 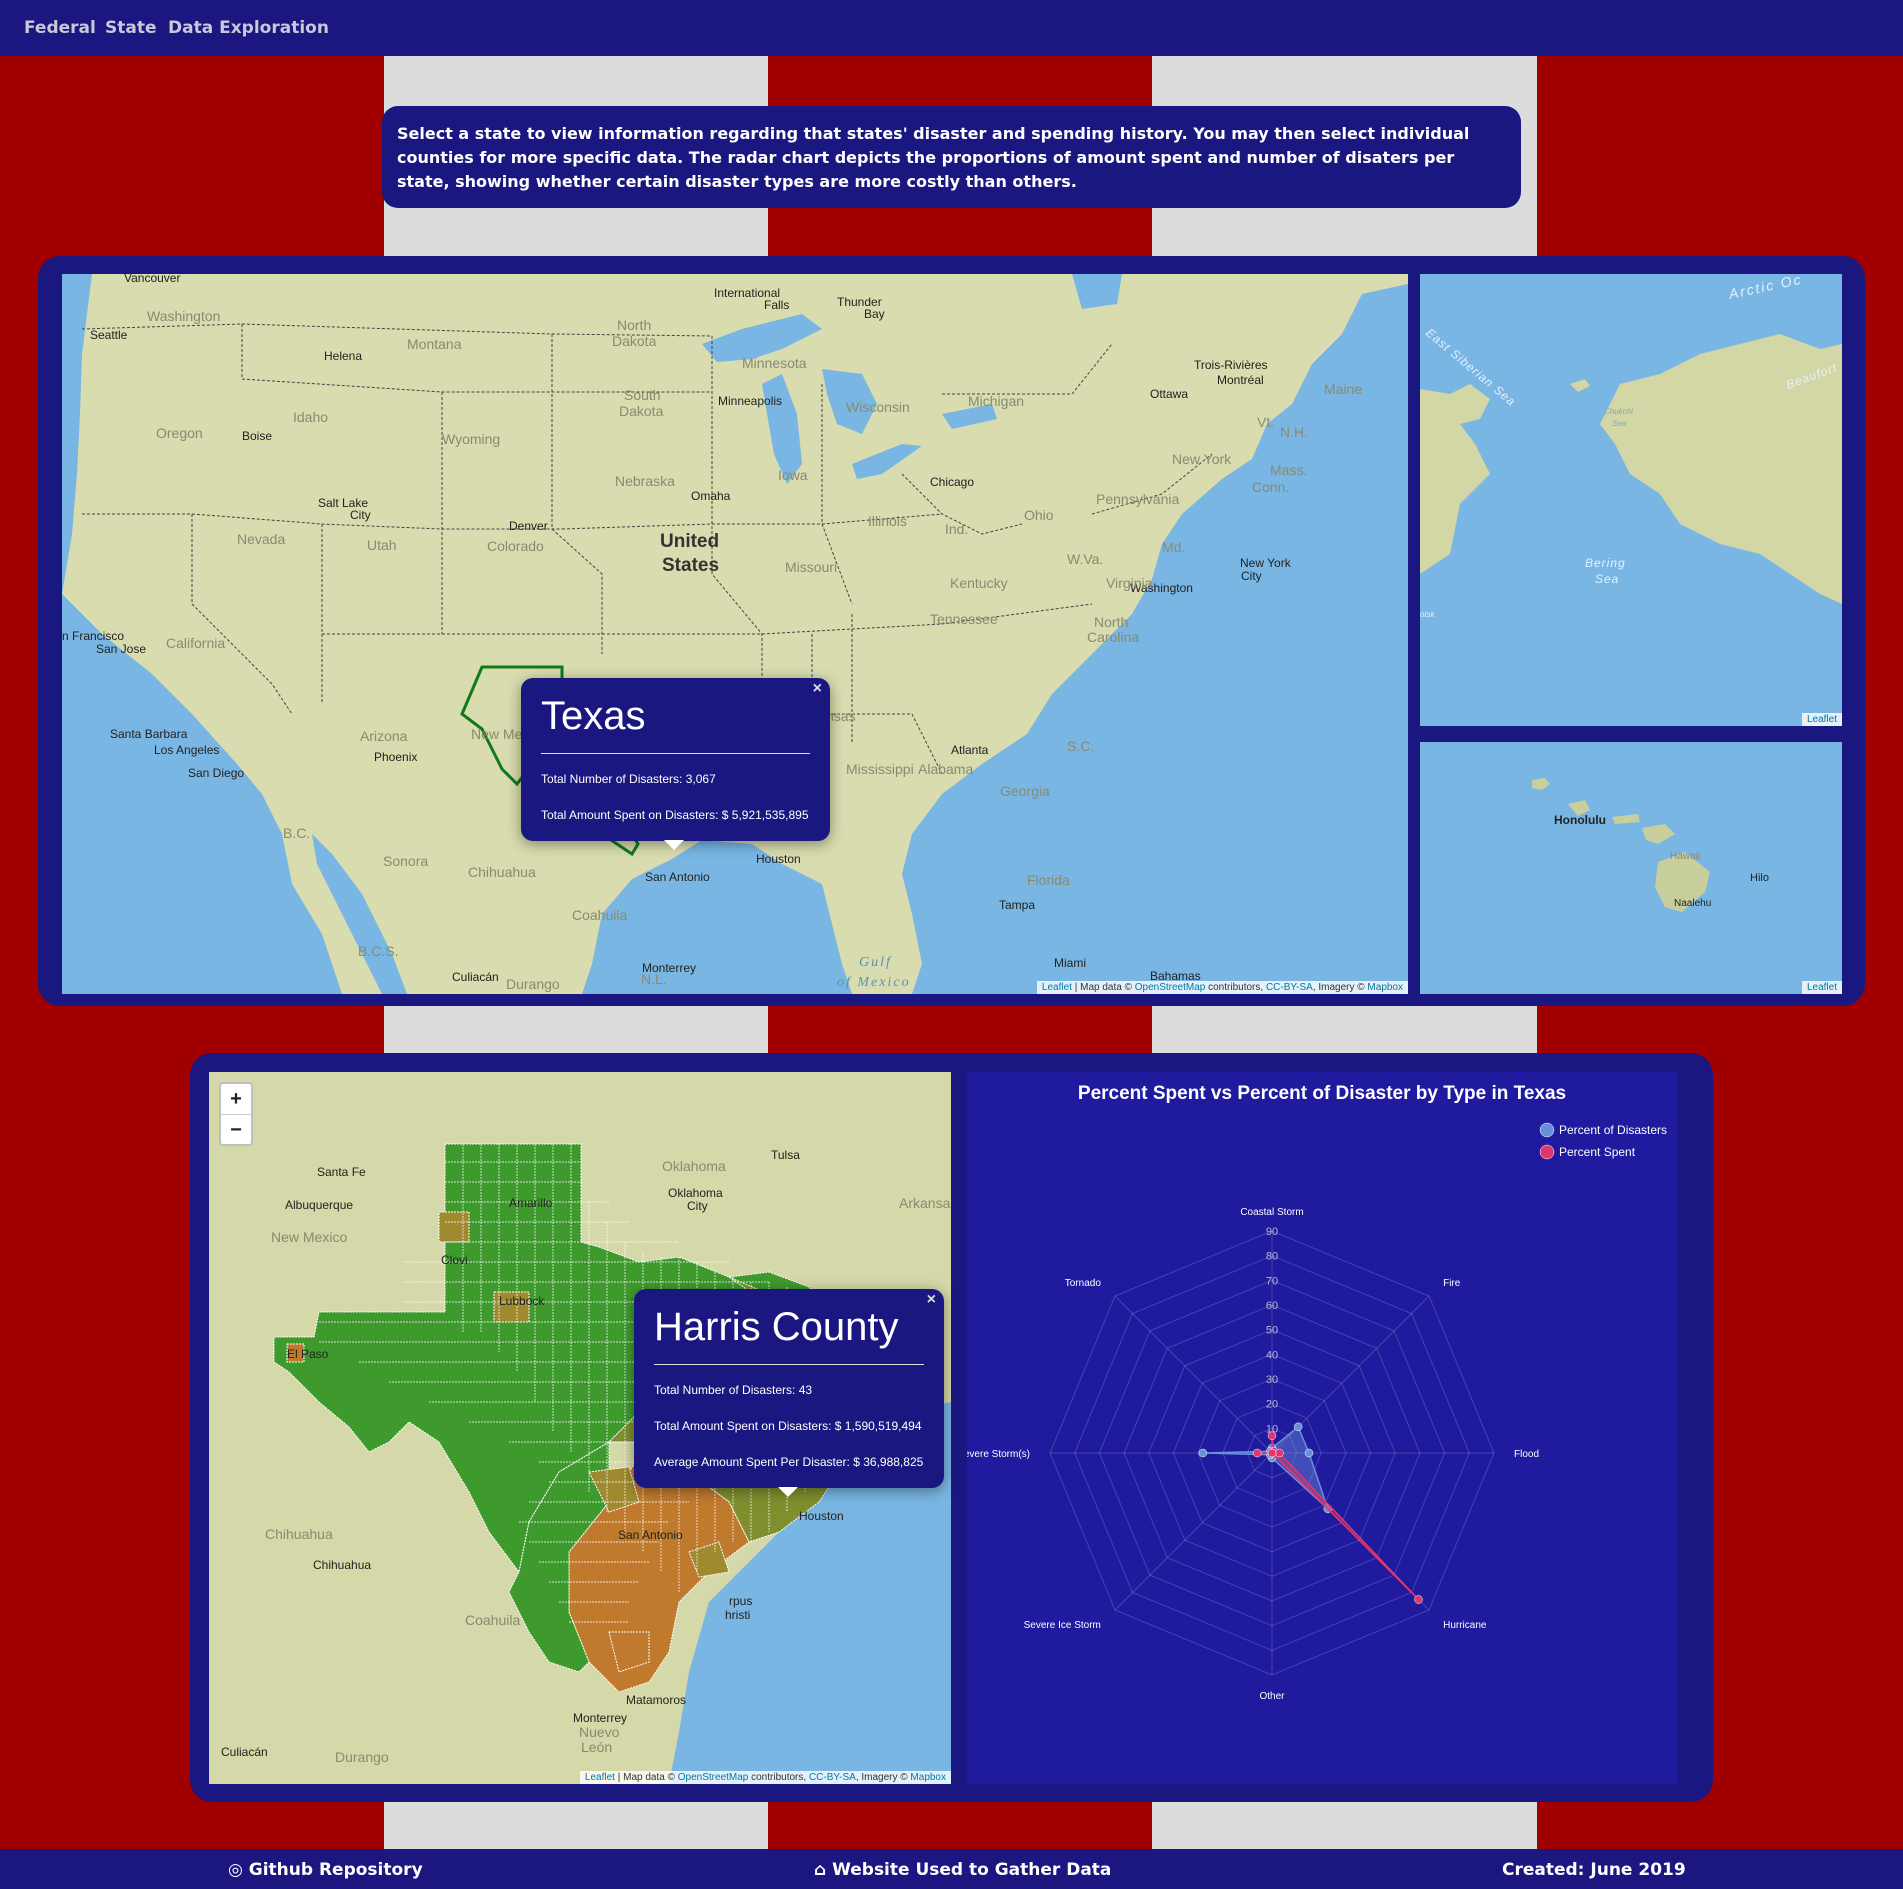 What do you see at coordinates (599, 915) in the screenshot?
I see `svg-text: Coahuila` at bounding box center [599, 915].